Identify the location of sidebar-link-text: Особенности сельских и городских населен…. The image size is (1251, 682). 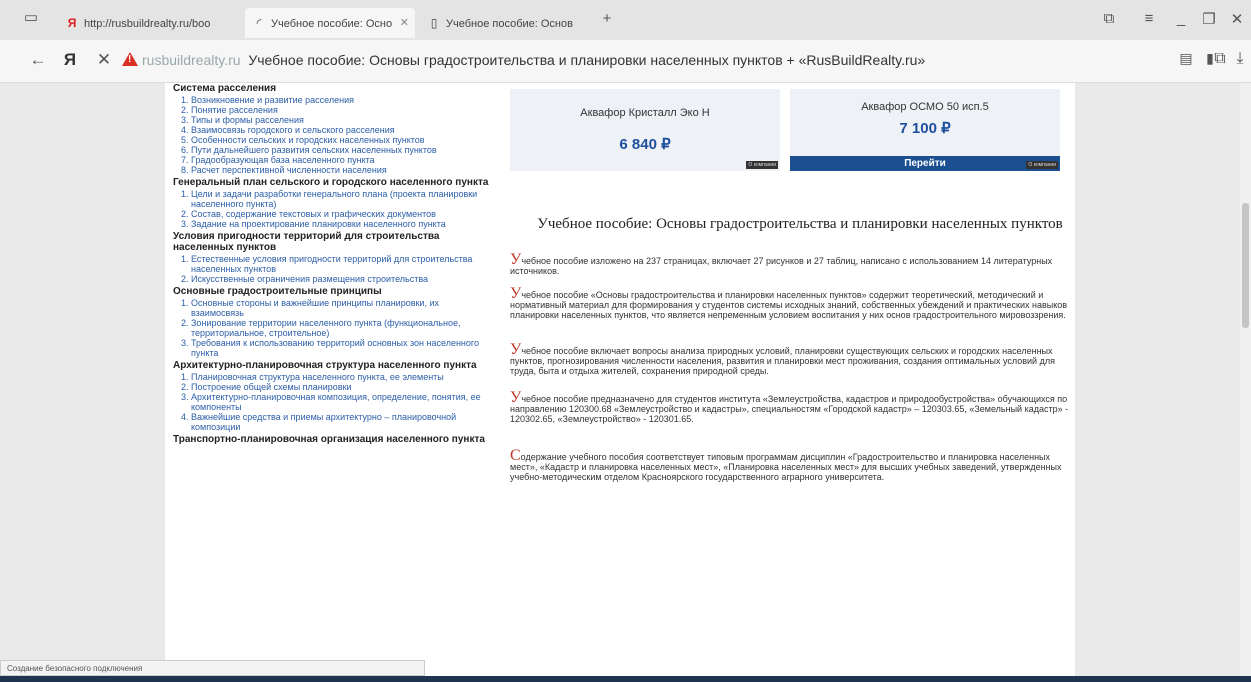
(308, 140).